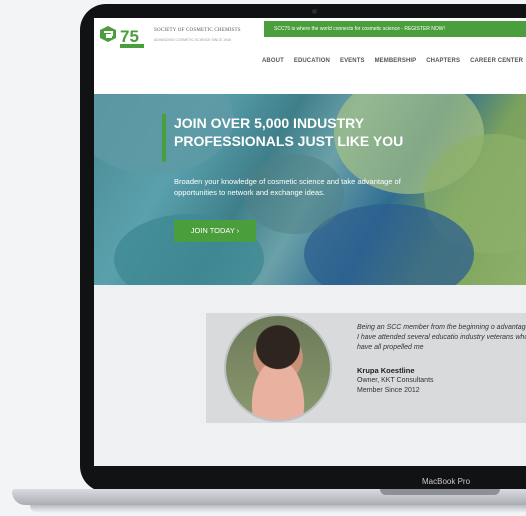 The image size is (526, 516). What do you see at coordinates (386, 370) in the screenshot?
I see `member-name: Krupa Koestline` at bounding box center [386, 370].